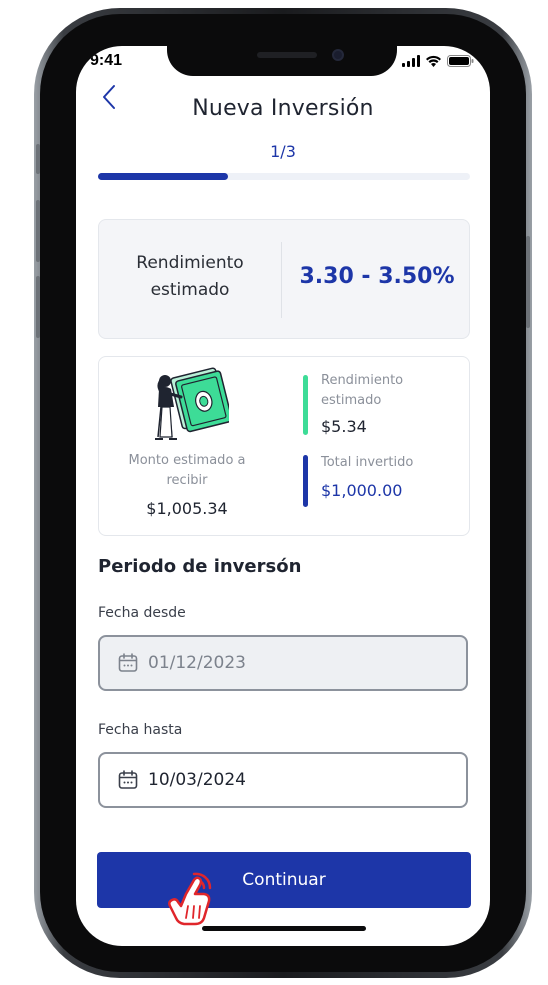  What do you see at coordinates (192, 403) in the screenshot?
I see `woman-holding-cash-illustration` at bounding box center [192, 403].